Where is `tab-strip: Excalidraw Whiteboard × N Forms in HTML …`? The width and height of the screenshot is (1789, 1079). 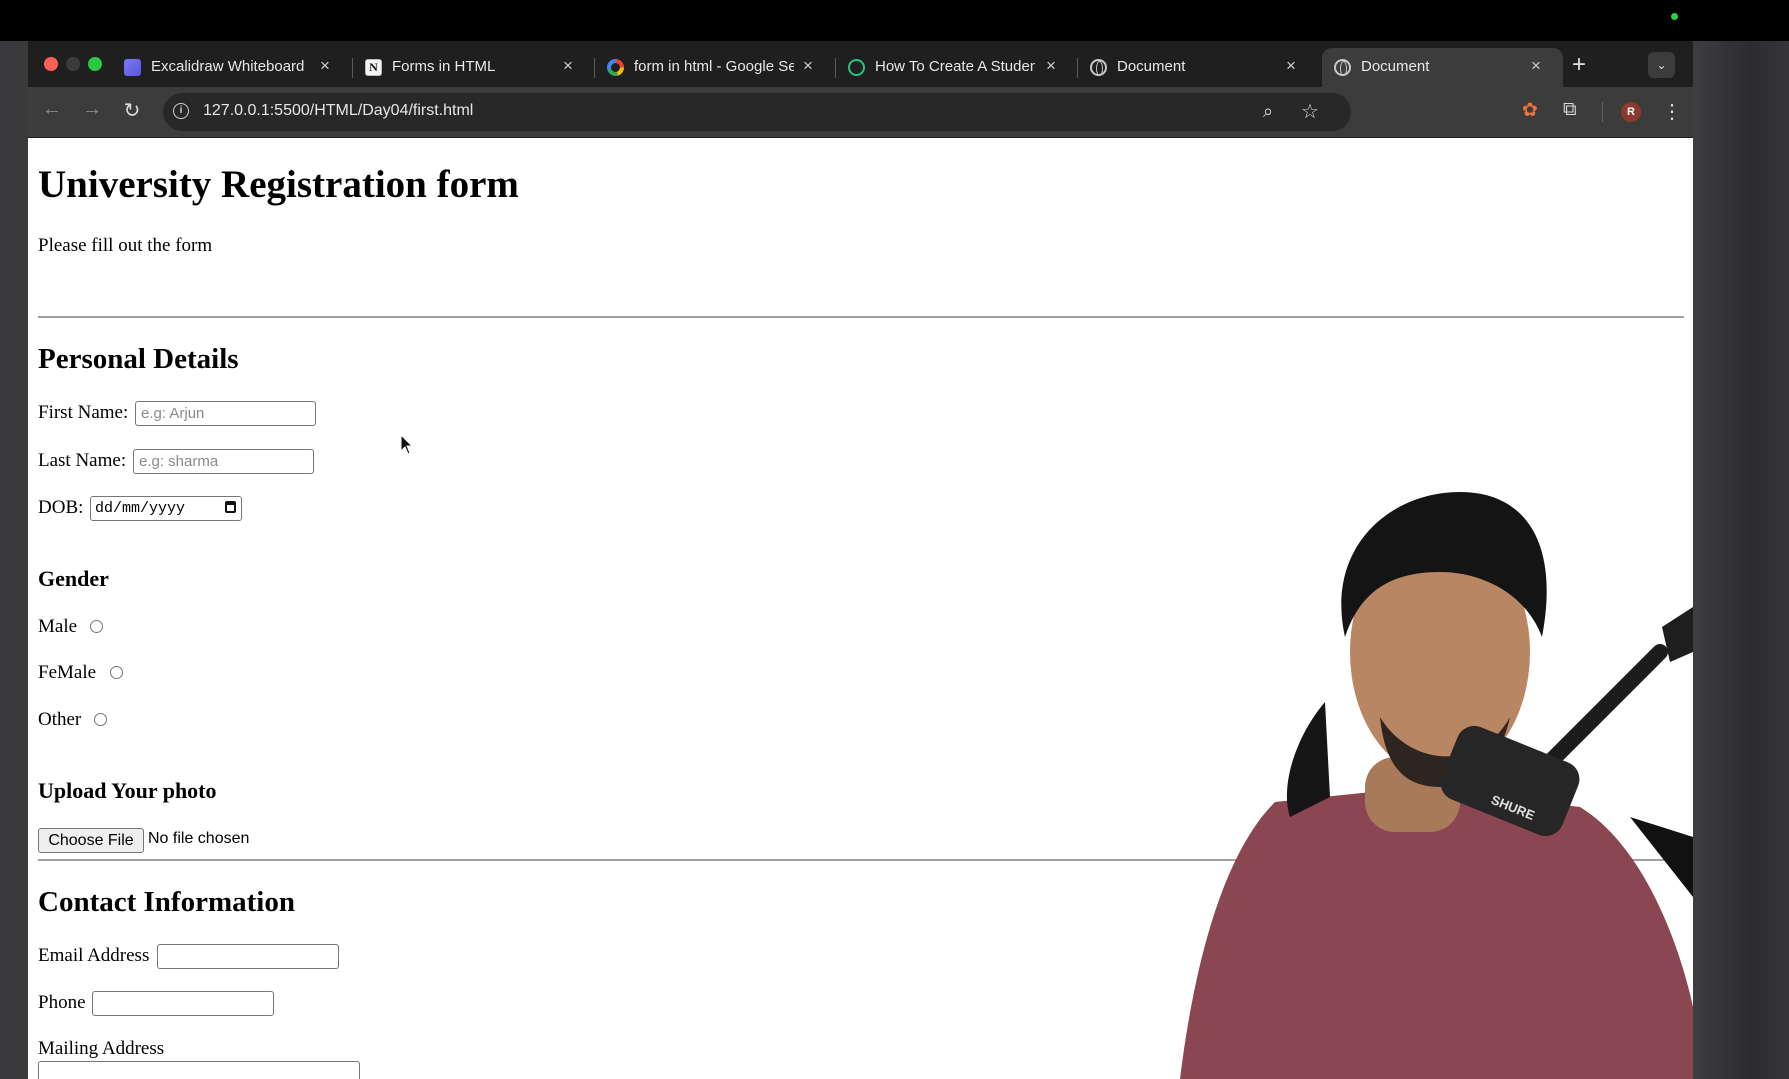
tab-strip: Excalidraw Whiteboard × N Forms in HTML … is located at coordinates (860, 64).